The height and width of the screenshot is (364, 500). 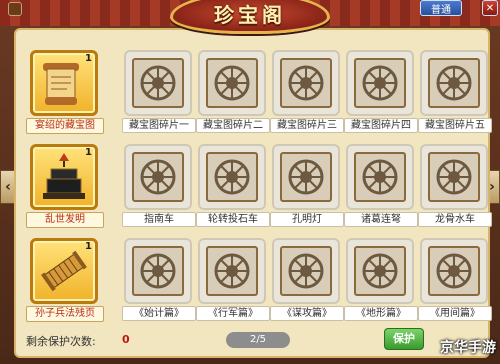 I want to click on fragment-label: 藏宝图碎片四, so click(x=381, y=125).